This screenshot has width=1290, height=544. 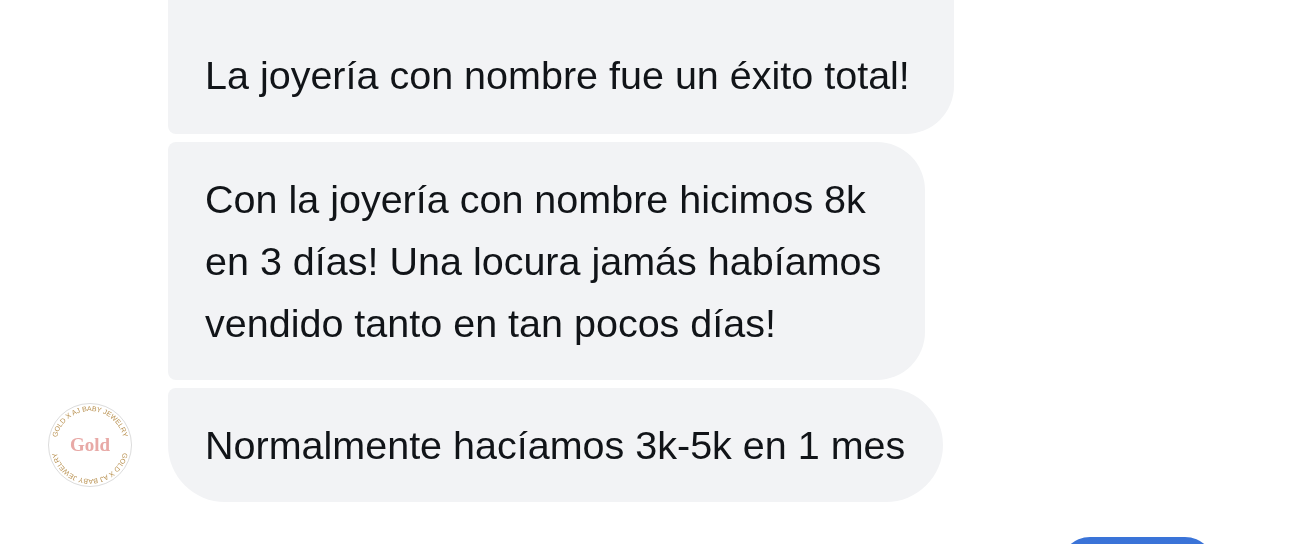 I want to click on message-text: La joyería con nombre fue un éxito total!, so click(x=557, y=75).